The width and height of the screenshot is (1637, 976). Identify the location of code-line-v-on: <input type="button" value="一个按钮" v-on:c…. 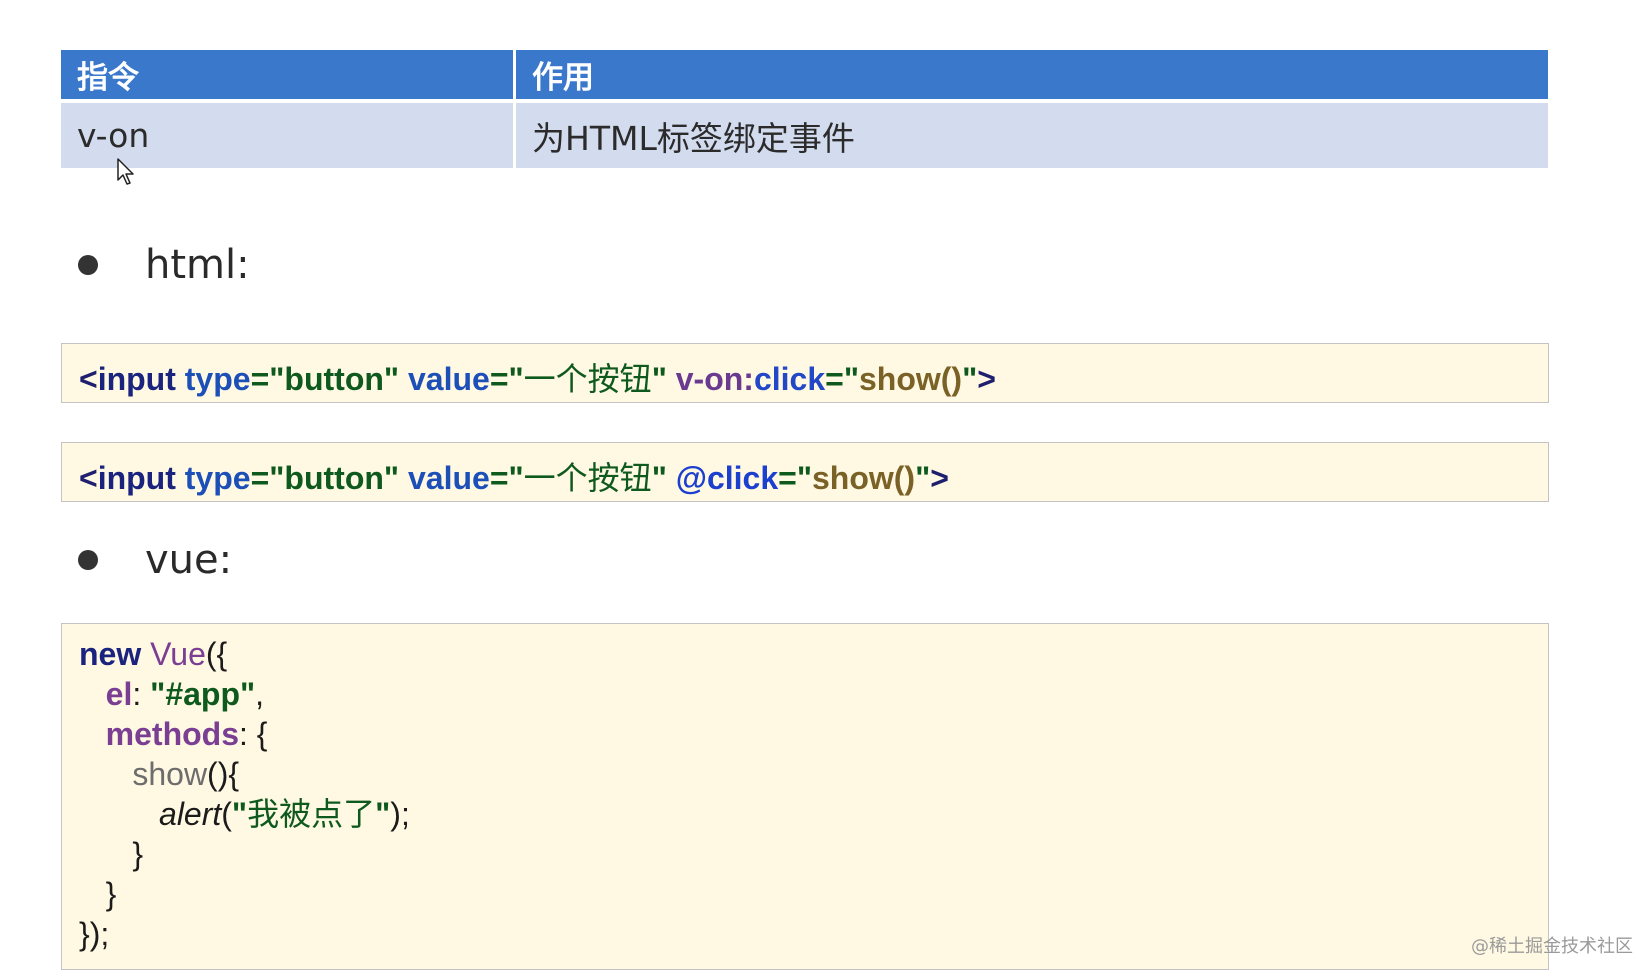
(537, 379).